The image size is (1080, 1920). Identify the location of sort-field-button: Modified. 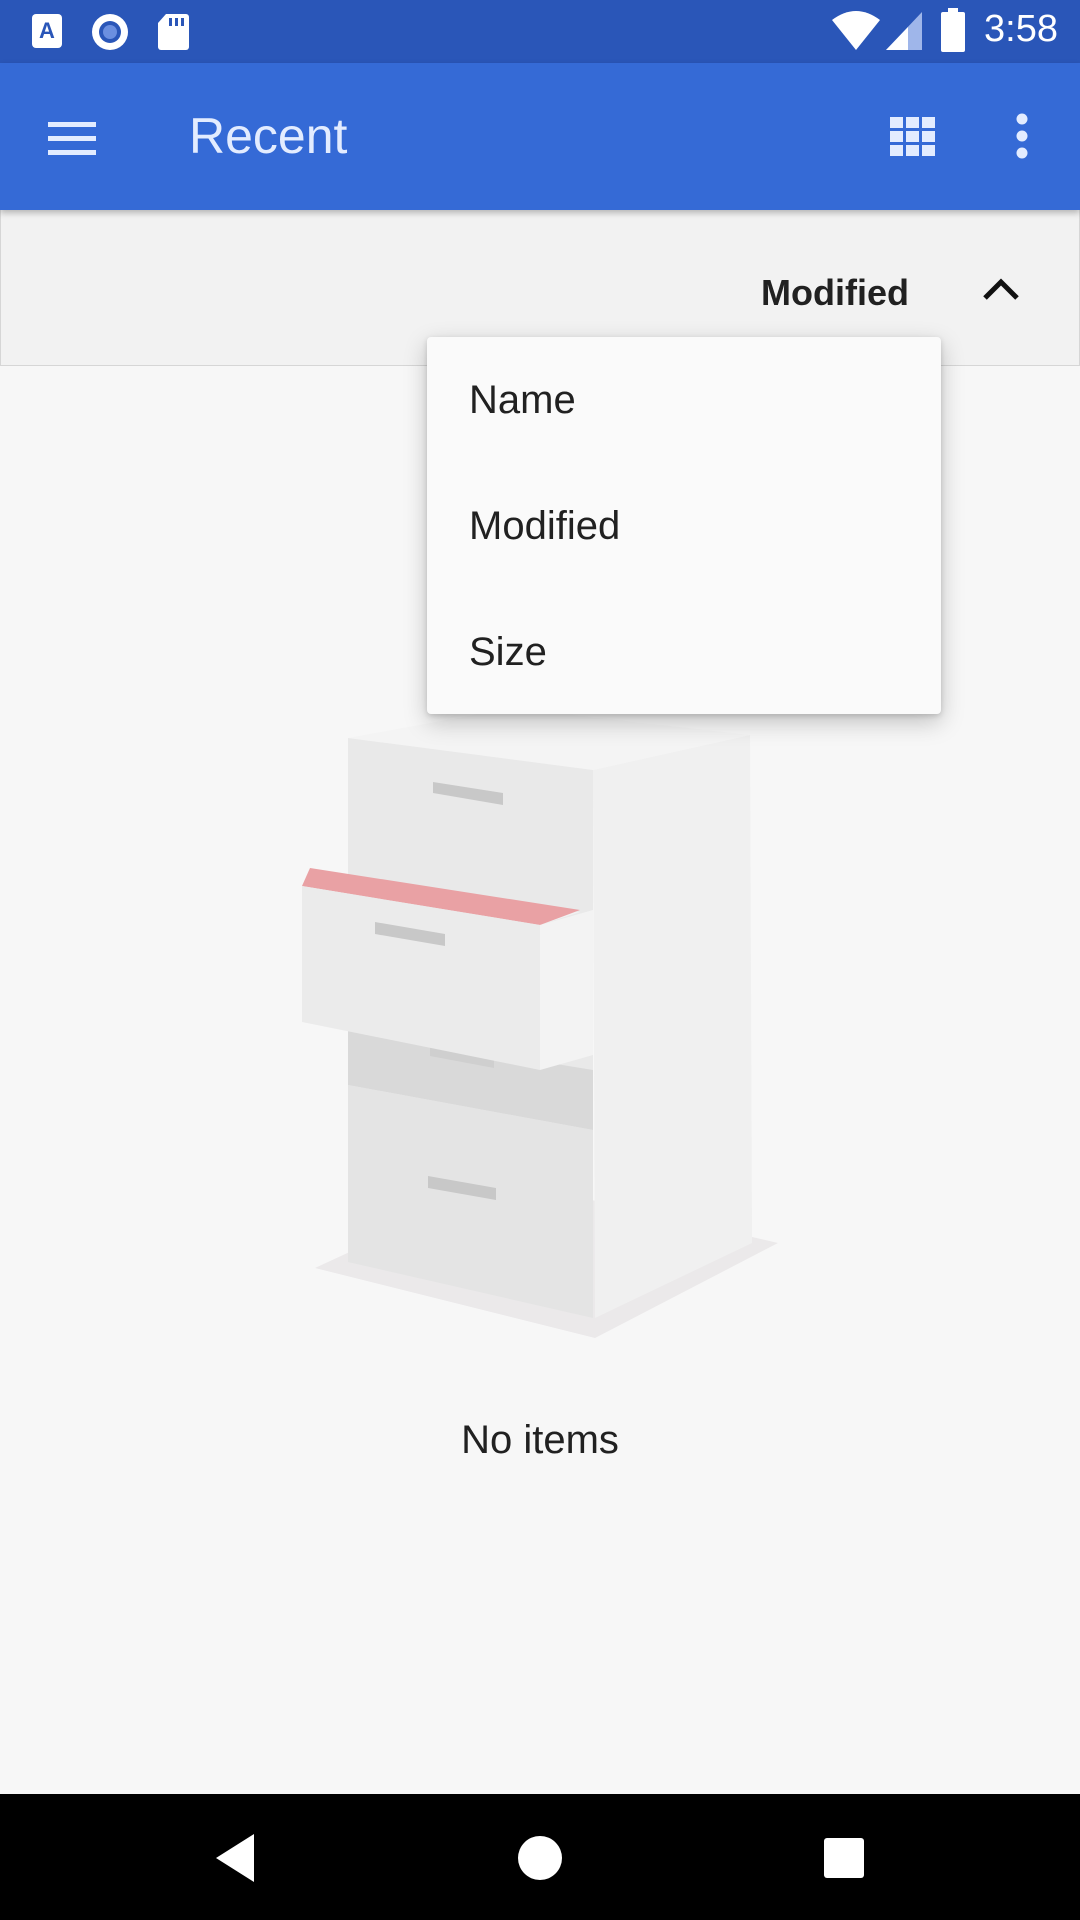
(835, 293).